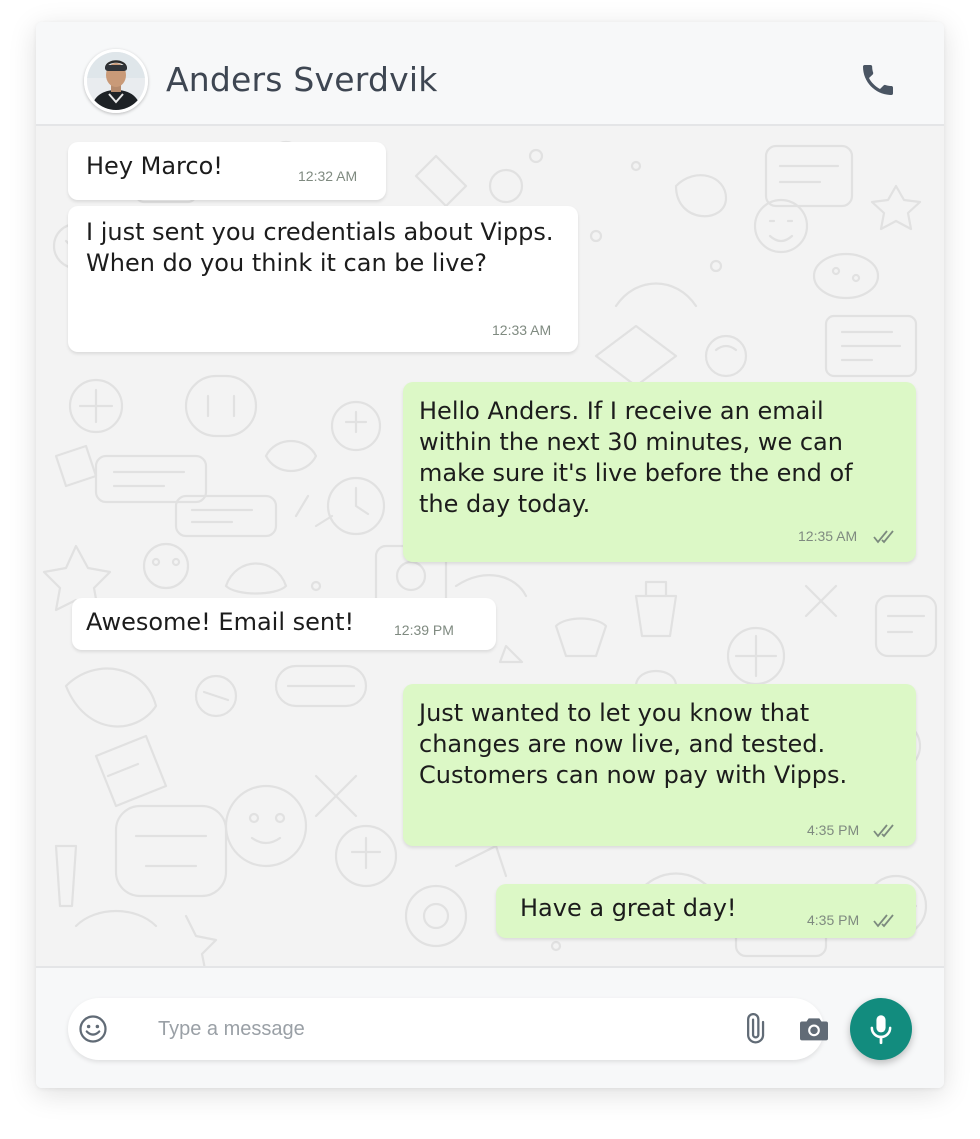  What do you see at coordinates (522, 330) in the screenshot?
I see `message-time: 12:33 AM` at bounding box center [522, 330].